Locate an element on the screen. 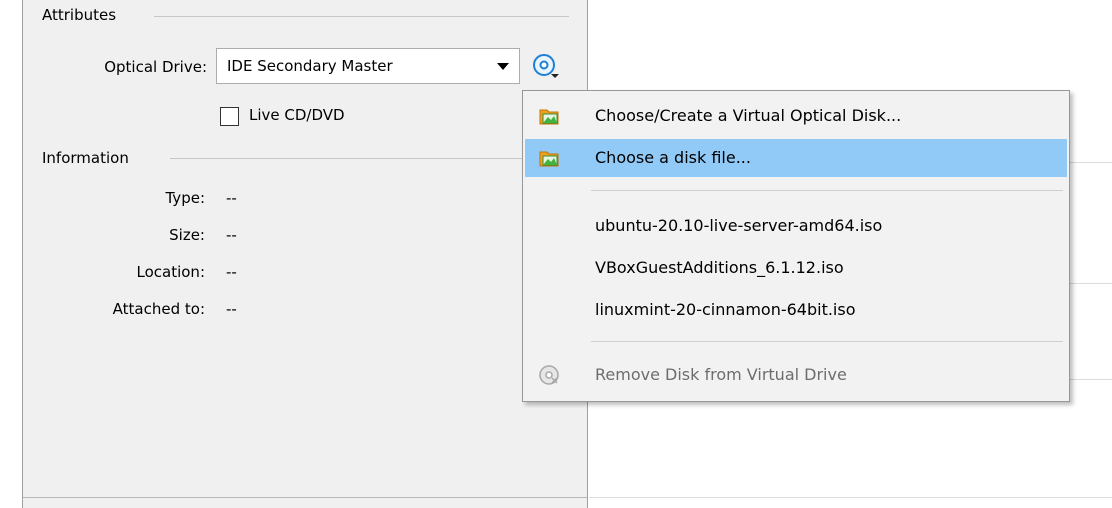  optical-drive-select: IDE Secondary Master is located at coordinates (368, 66).